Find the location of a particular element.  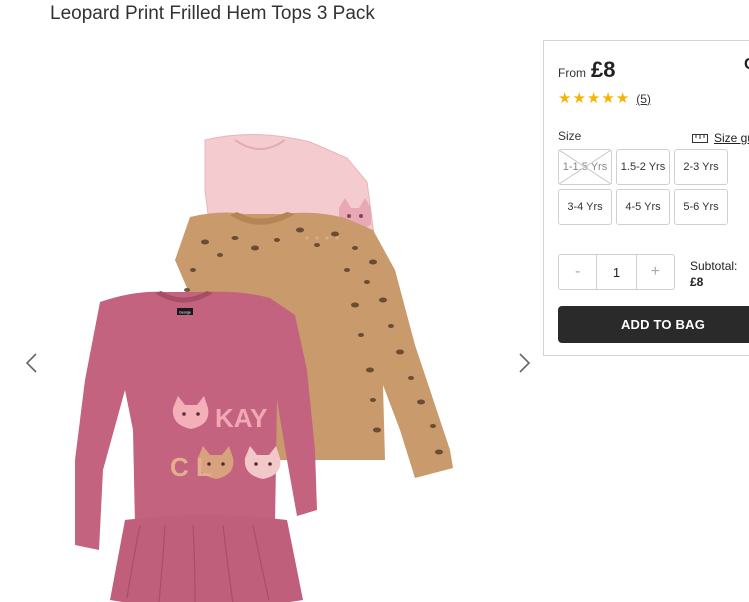

product-title: Leopard Print Frilled Hem Tops 3 Pack is located at coordinates (212, 13).